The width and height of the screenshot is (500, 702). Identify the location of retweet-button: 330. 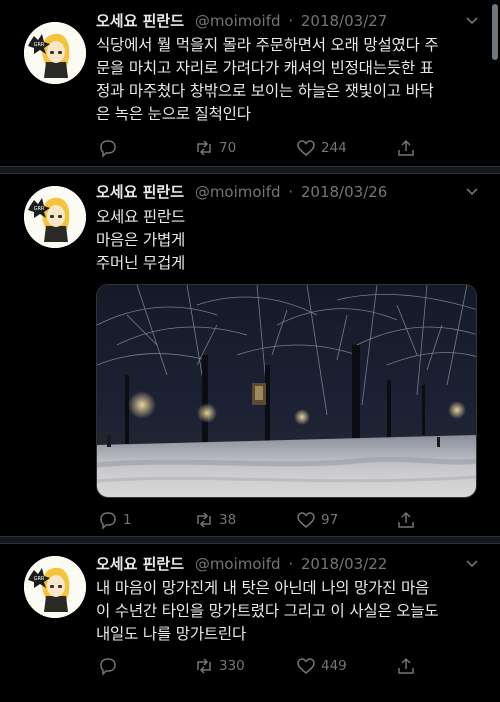
(219, 666).